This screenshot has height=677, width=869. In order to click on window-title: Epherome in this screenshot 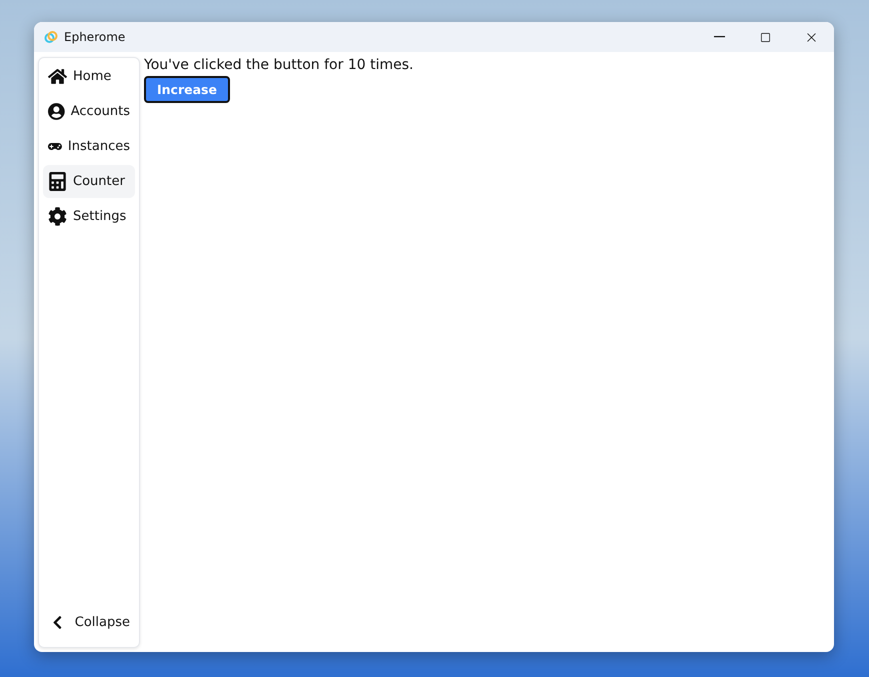, I will do `click(95, 37)`.